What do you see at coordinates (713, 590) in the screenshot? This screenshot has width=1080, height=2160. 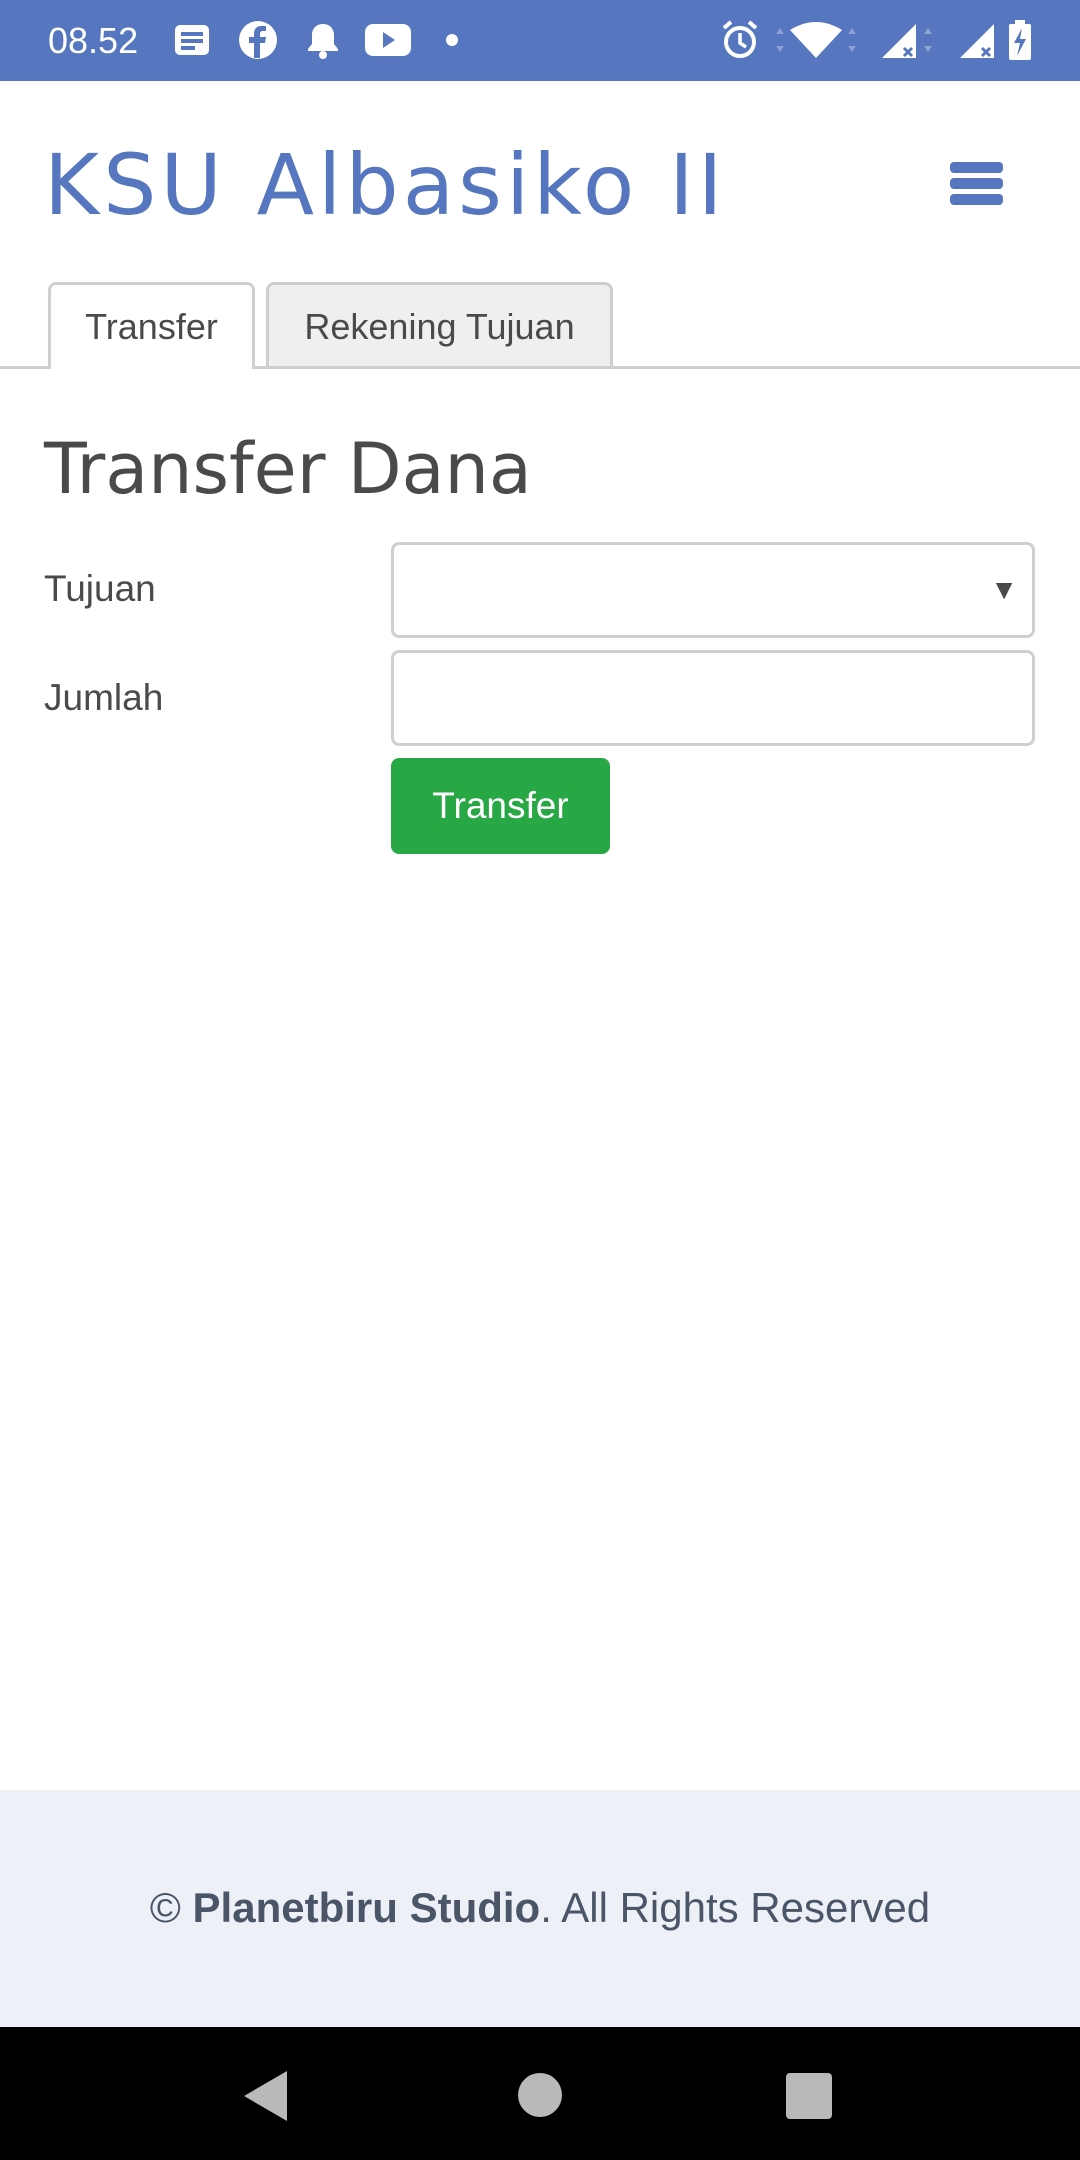 I see `destination-select: ▼` at bounding box center [713, 590].